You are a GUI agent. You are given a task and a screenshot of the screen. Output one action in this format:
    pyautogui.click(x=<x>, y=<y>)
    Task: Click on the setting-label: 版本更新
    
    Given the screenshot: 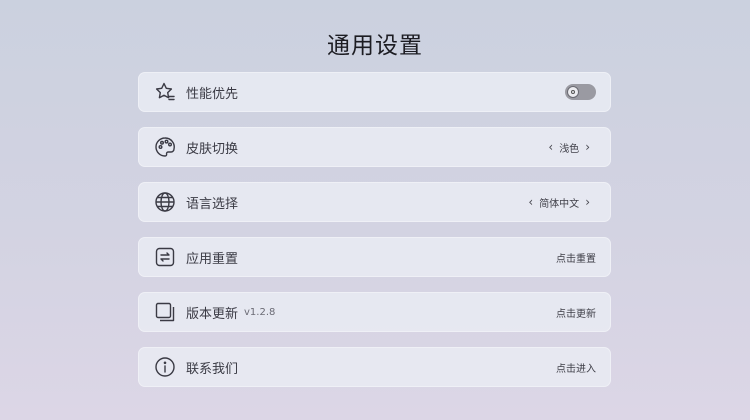 What is the action you would take?
    pyautogui.click(x=212, y=314)
    